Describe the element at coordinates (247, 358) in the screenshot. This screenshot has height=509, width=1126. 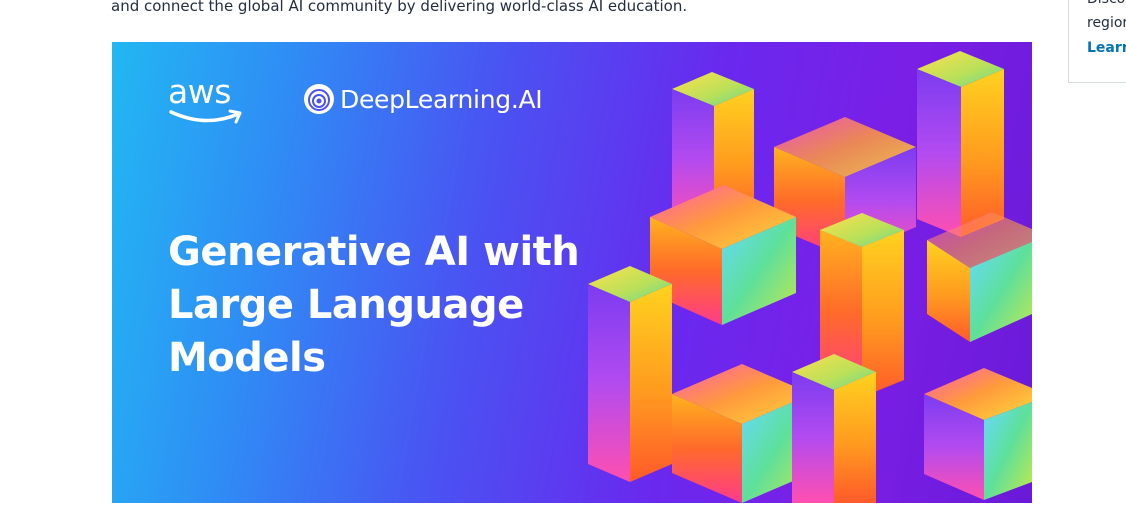
I see `course-title-line3: Models` at that location.